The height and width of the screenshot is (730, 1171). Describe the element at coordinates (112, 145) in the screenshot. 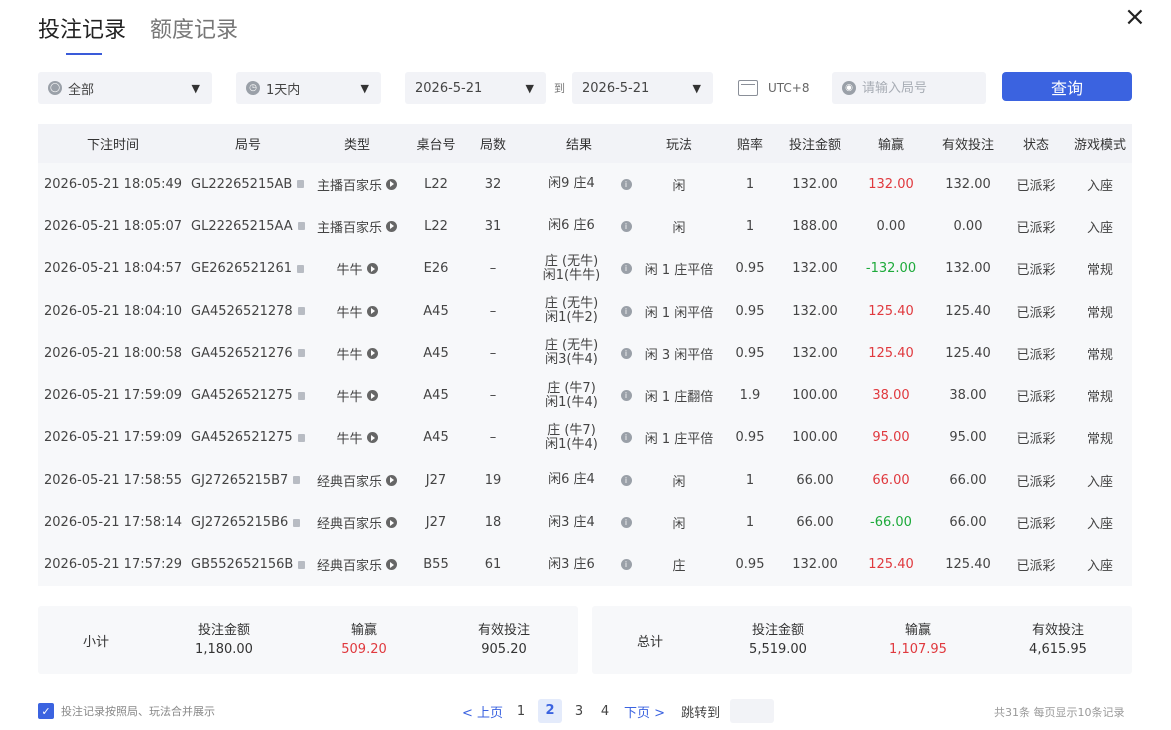

I see `col-header-time: 下注时间` at that location.